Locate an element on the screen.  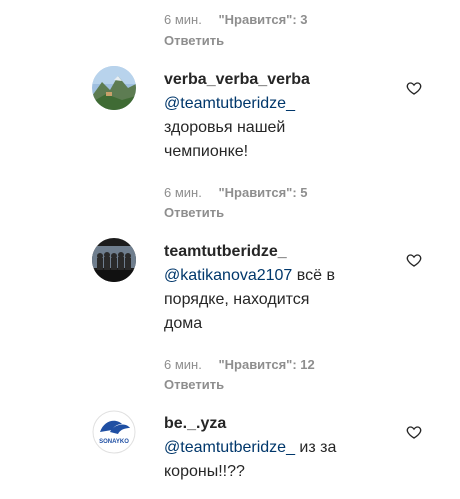
comment-text: @teamtutberidze_ из за короны!!?? is located at coordinates (250, 460).